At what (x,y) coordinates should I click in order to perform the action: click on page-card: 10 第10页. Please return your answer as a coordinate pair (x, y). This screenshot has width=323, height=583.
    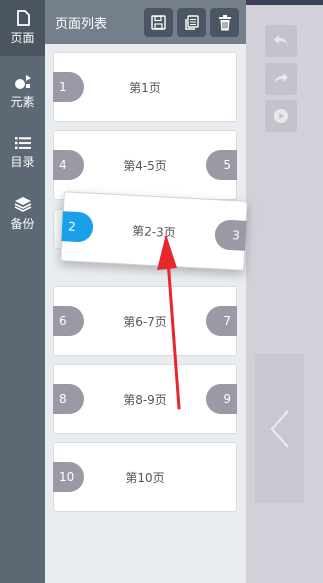
    Looking at the image, I should click on (145, 477).